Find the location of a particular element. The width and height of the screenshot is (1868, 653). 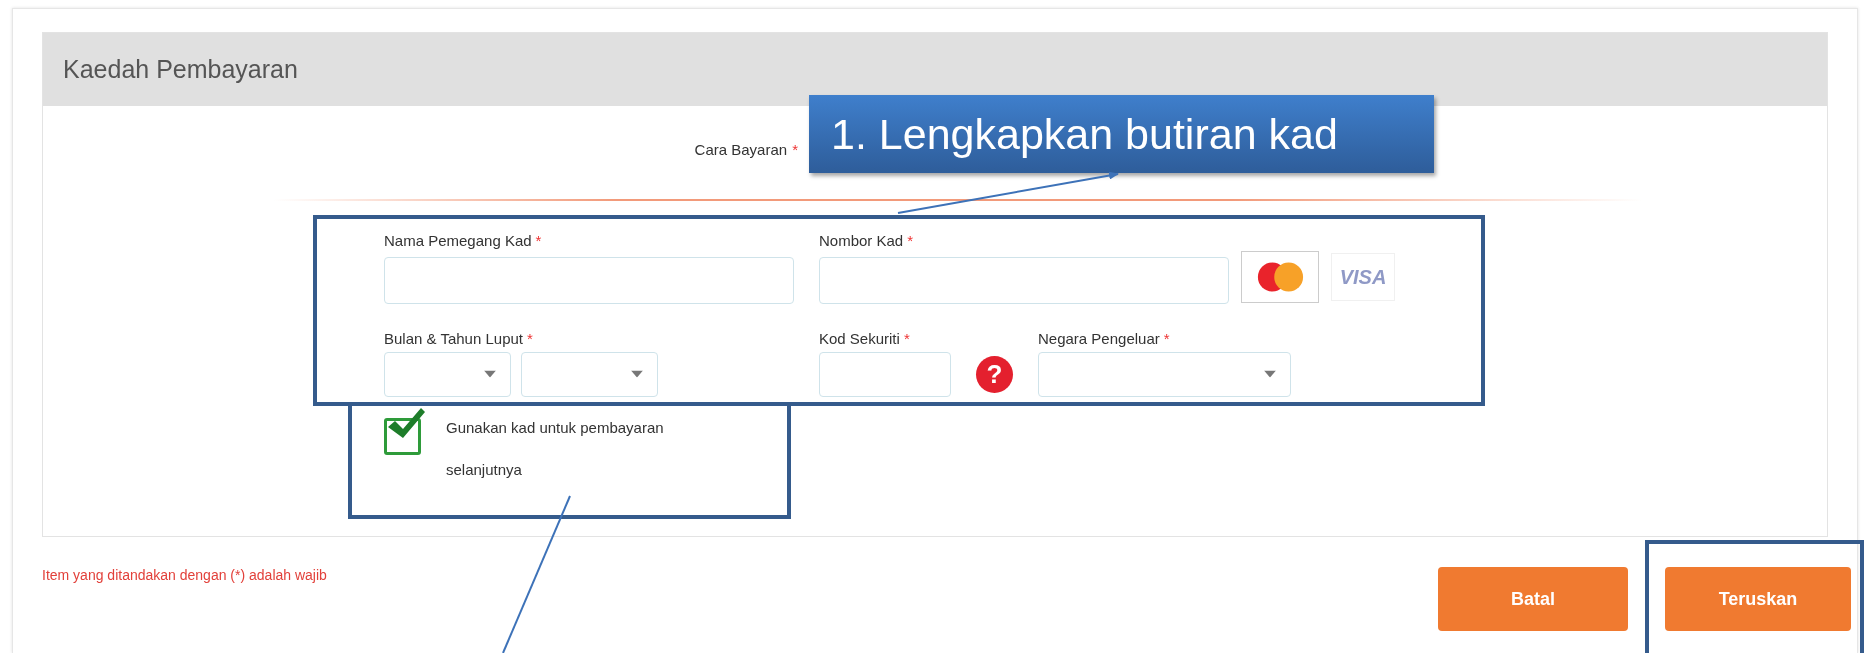

help-icon: ? is located at coordinates (994, 374).